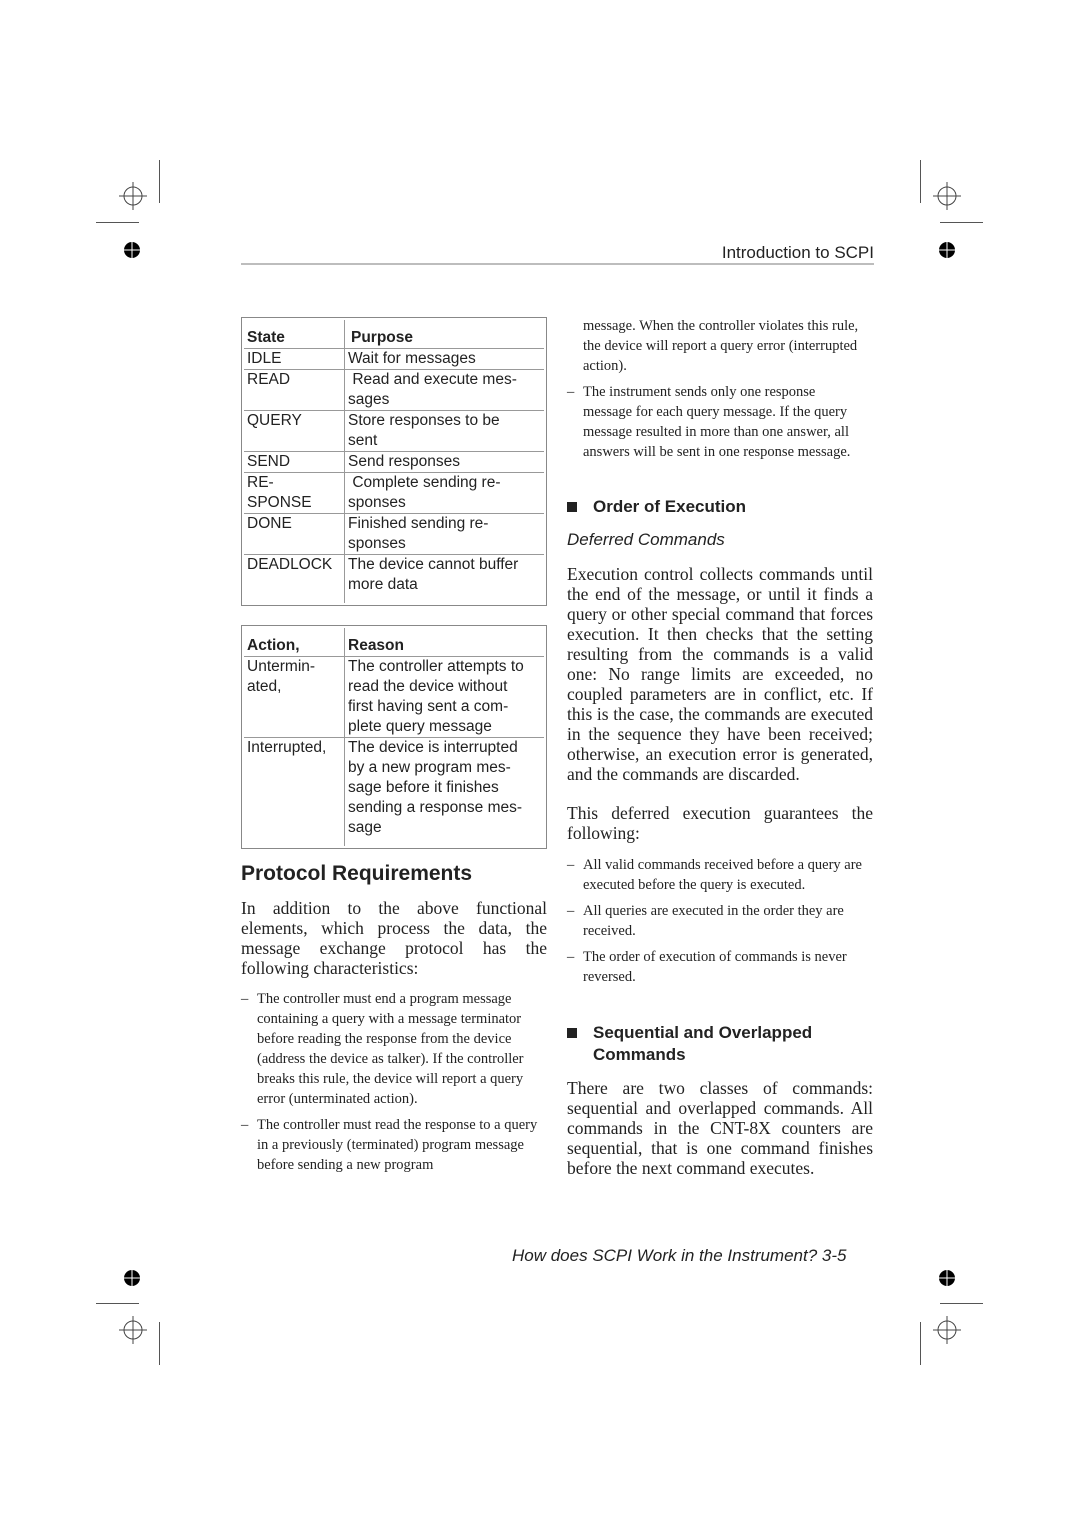 This screenshot has width=1080, height=1528. I want to click on table-row: READ Read and execute mes- sages, so click(394, 390).